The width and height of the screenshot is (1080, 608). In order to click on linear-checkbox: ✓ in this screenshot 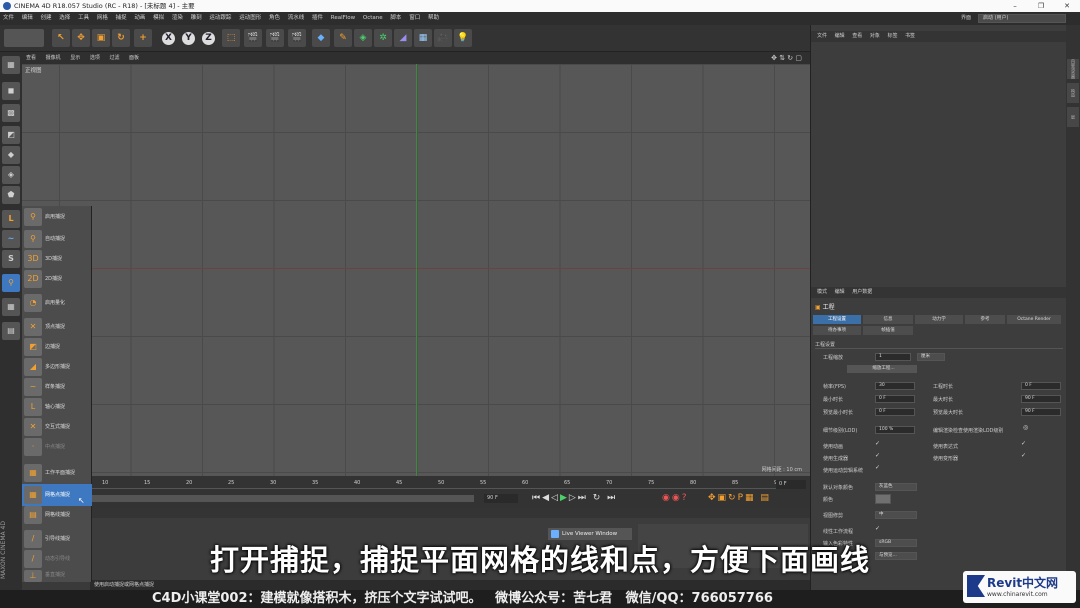, I will do `click(877, 528)`.